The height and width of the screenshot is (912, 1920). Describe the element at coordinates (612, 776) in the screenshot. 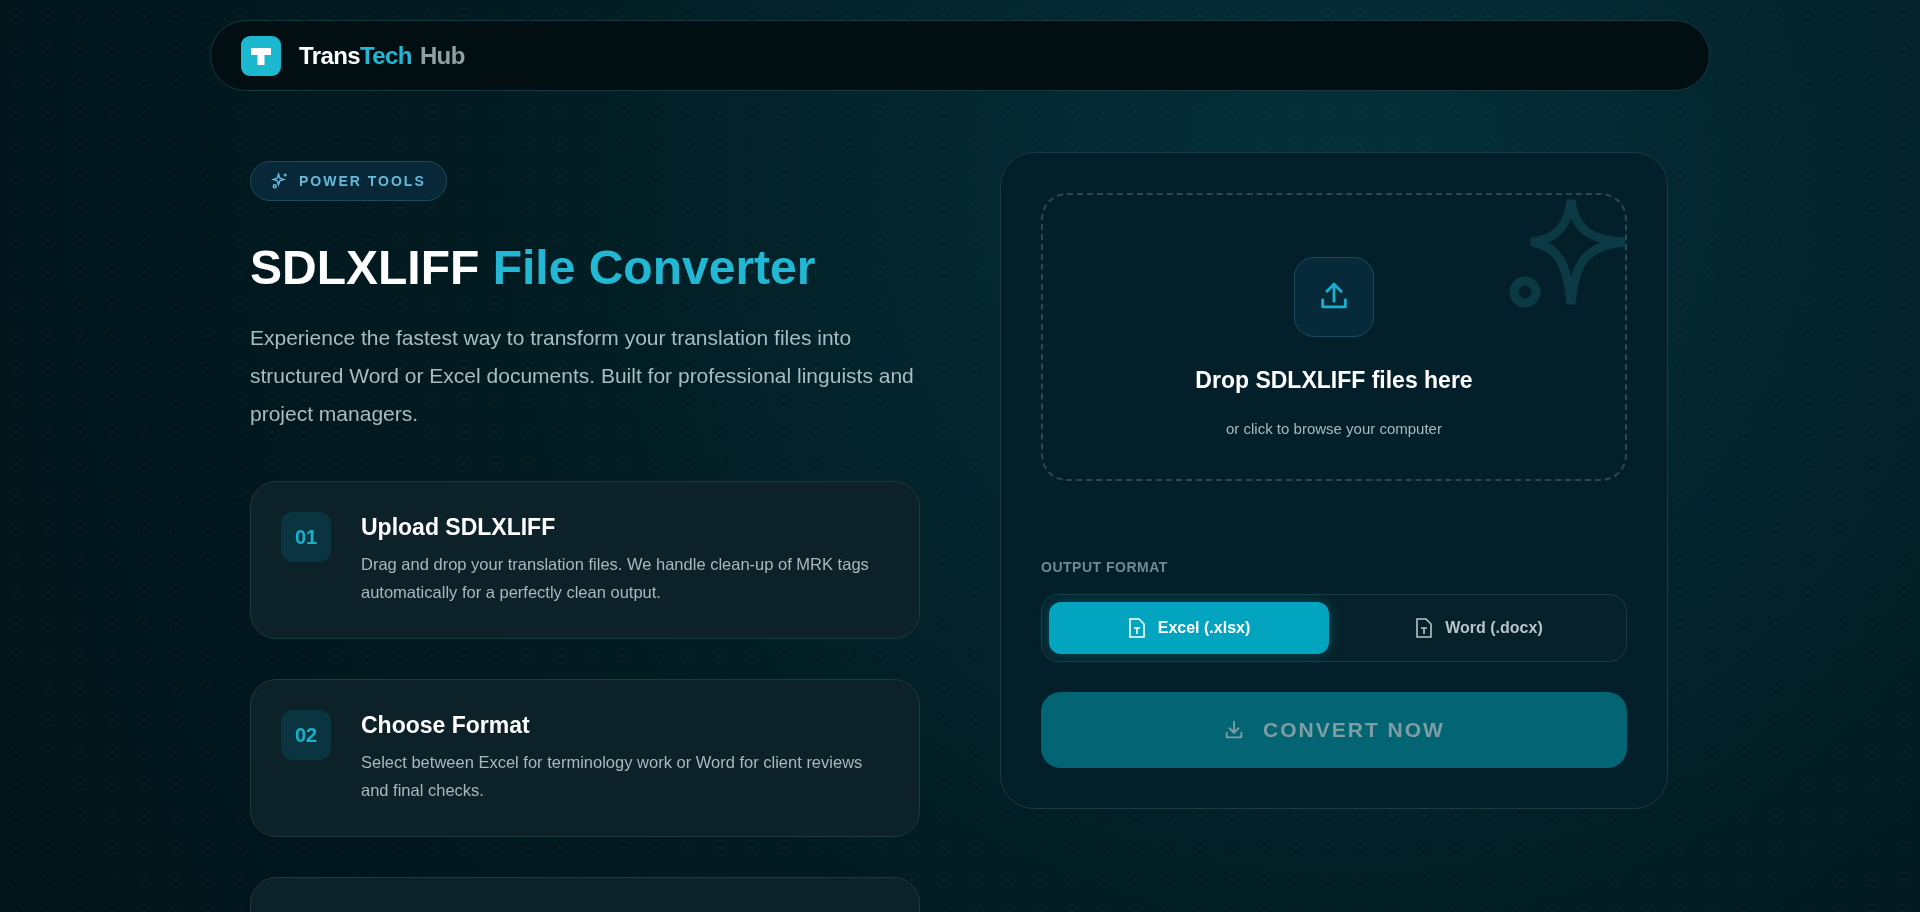

I see `step-description: Select between Excel for terminology work or Word for client reviews and final checks.` at that location.